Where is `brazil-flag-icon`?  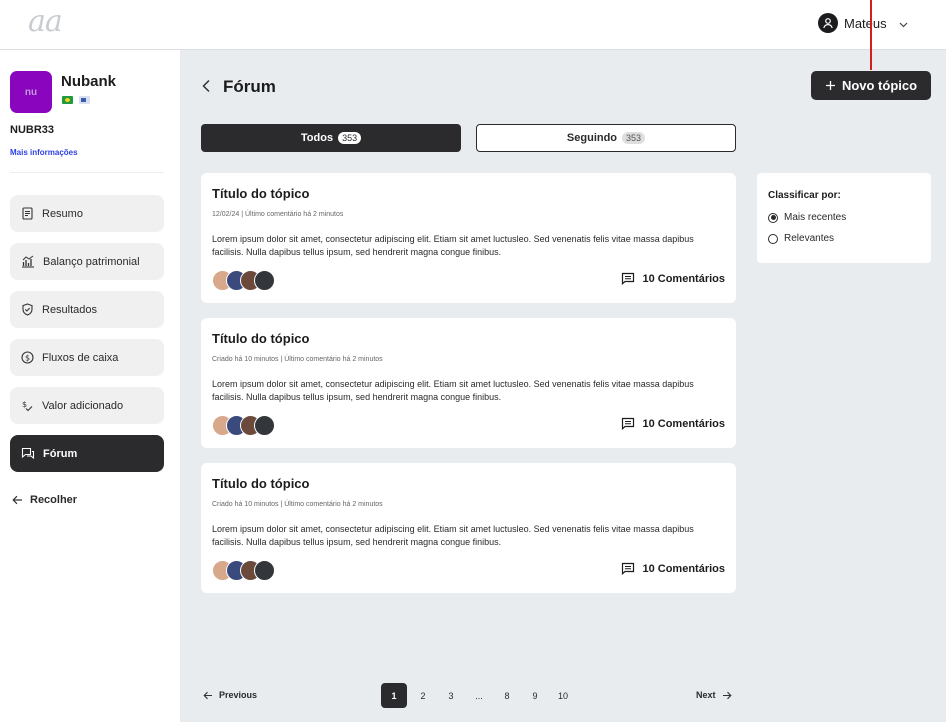 brazil-flag-icon is located at coordinates (67, 100).